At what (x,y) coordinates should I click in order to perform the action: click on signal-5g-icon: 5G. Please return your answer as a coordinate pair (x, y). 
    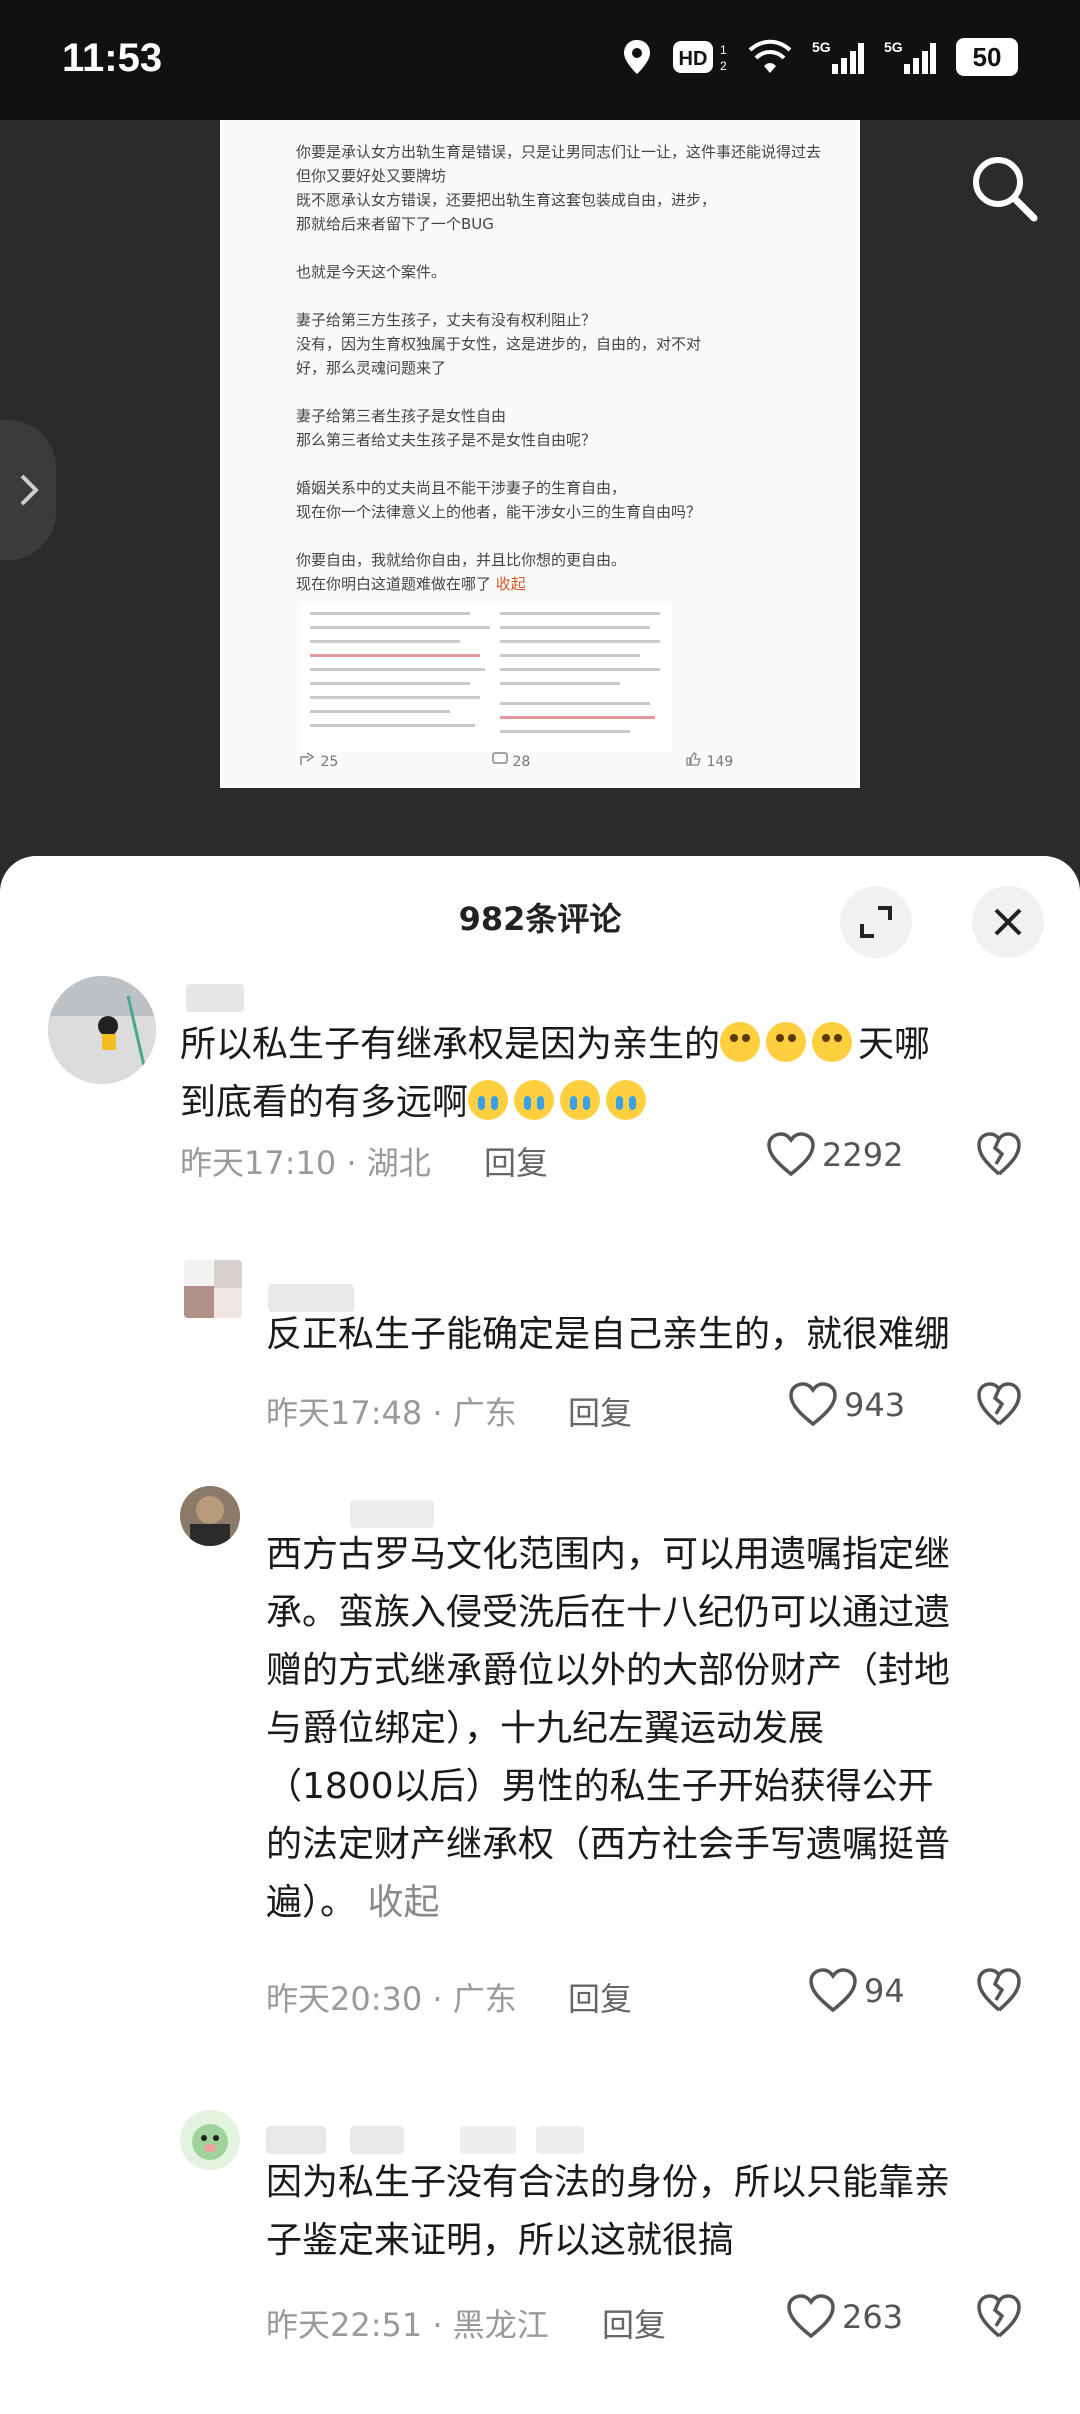
    Looking at the image, I should click on (838, 57).